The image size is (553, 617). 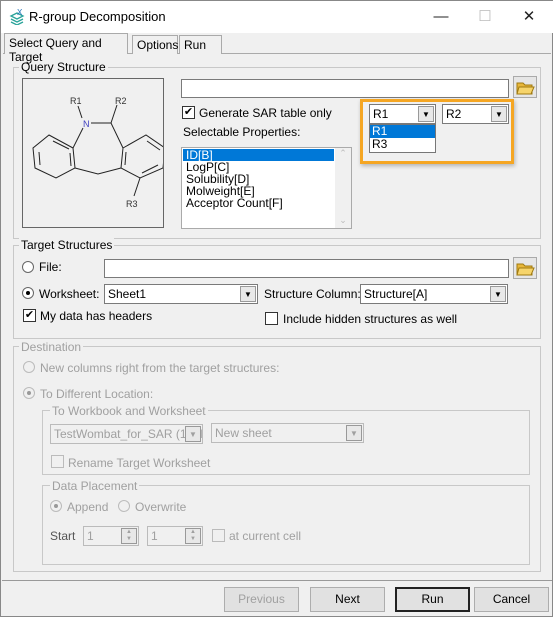 I want to click on svg-text: X, so click(x=20, y=12).